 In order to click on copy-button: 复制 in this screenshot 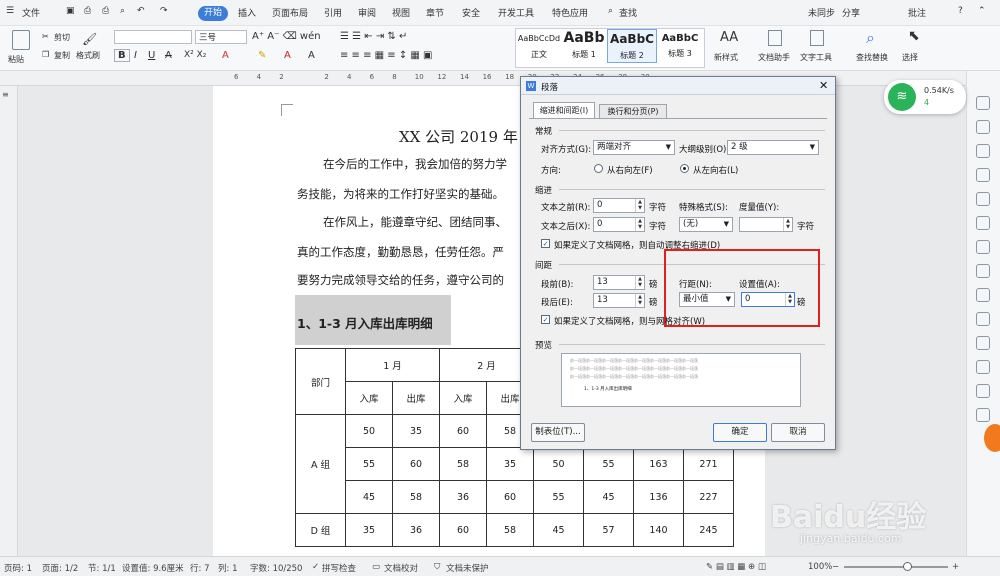, I will do `click(62, 55)`.